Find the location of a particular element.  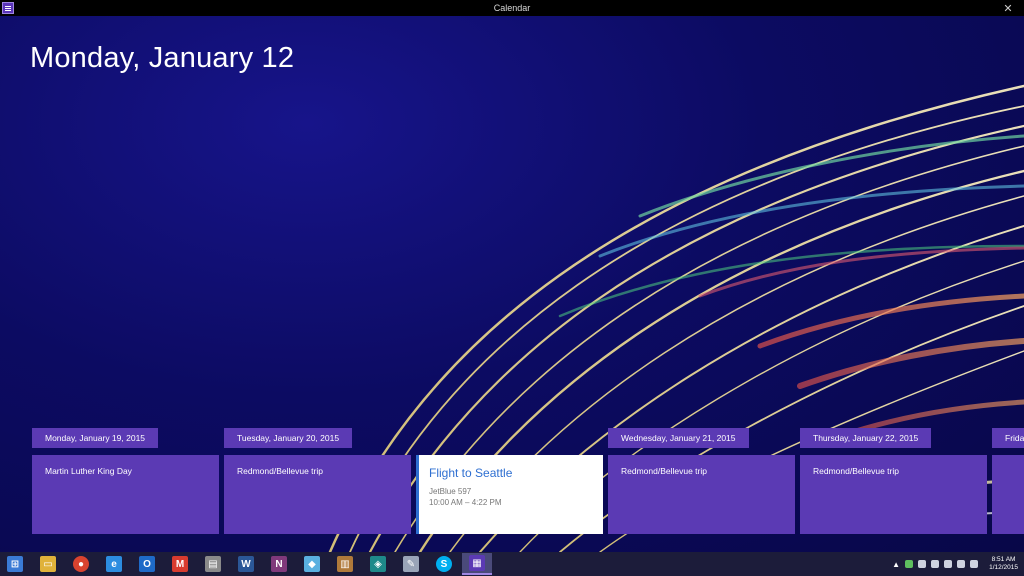

notes-icon: ◆ is located at coordinates (312, 564).